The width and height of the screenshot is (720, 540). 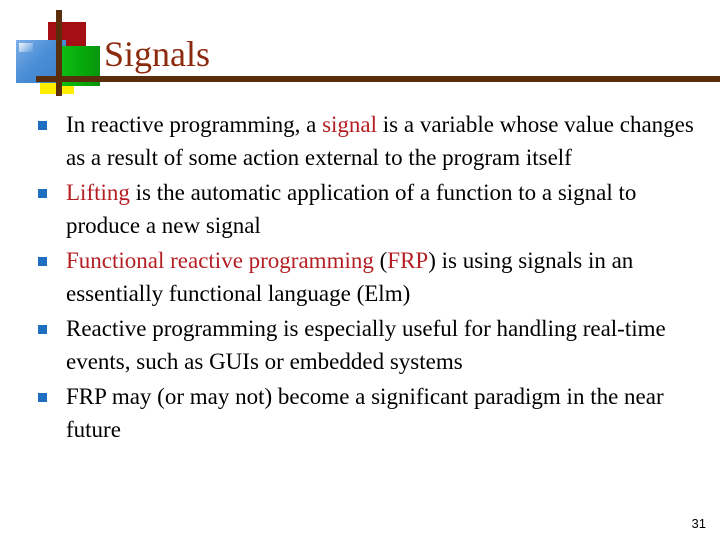 What do you see at coordinates (220, 260) in the screenshot?
I see `highlighted-term: Functional reactive programming` at bounding box center [220, 260].